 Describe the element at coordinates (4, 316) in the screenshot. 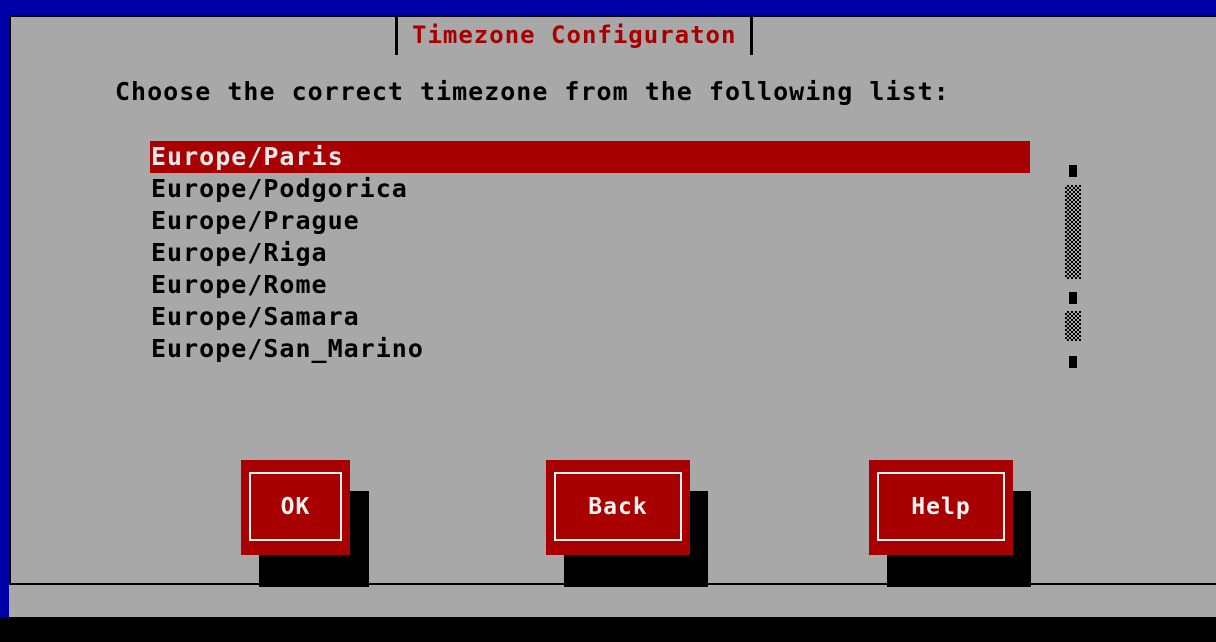

I see `screen-left-edge` at that location.